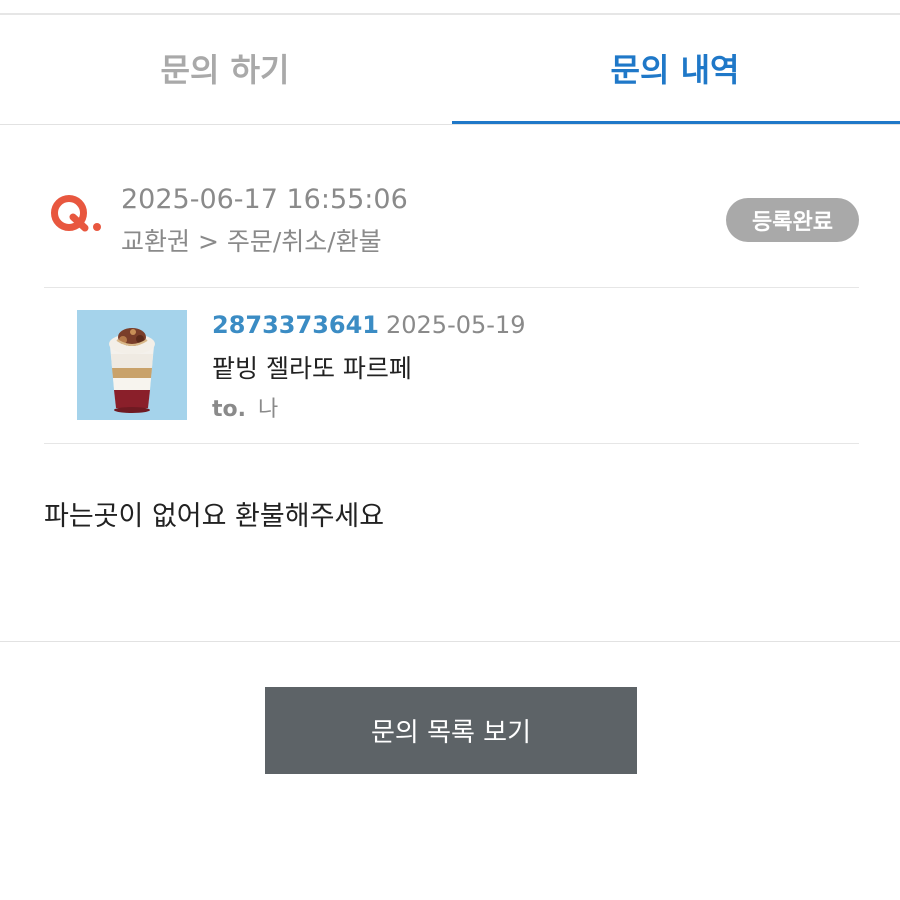 The width and height of the screenshot is (900, 900). Describe the element at coordinates (76, 213) in the screenshot. I see `q-mark-icon` at that location.